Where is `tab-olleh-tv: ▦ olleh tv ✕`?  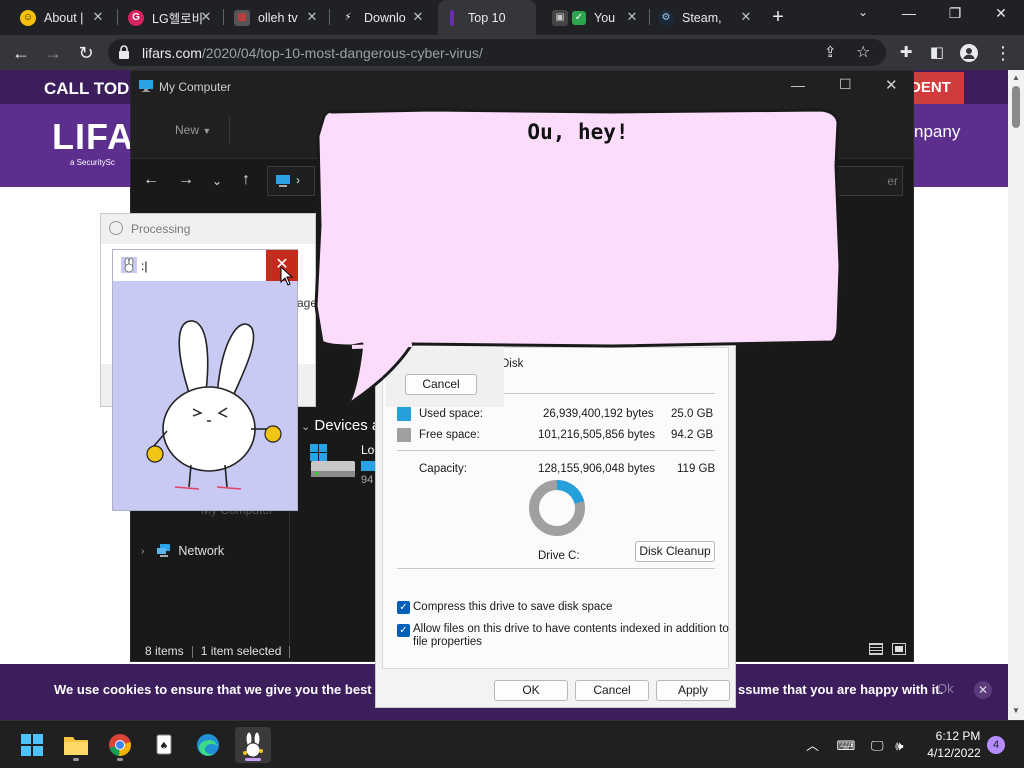 tab-olleh-tv: ▦ olleh tv ✕ is located at coordinates (277, 17).